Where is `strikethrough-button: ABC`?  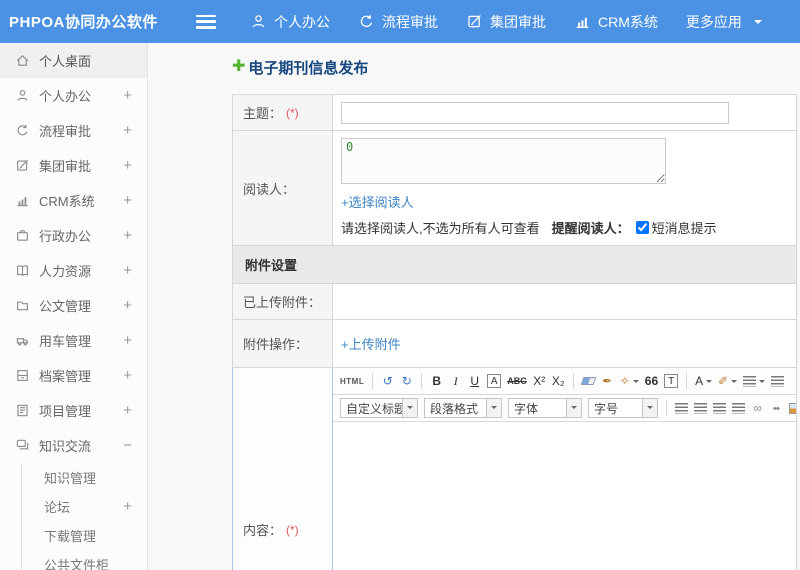
strikethrough-button: ABC is located at coordinates (517, 381).